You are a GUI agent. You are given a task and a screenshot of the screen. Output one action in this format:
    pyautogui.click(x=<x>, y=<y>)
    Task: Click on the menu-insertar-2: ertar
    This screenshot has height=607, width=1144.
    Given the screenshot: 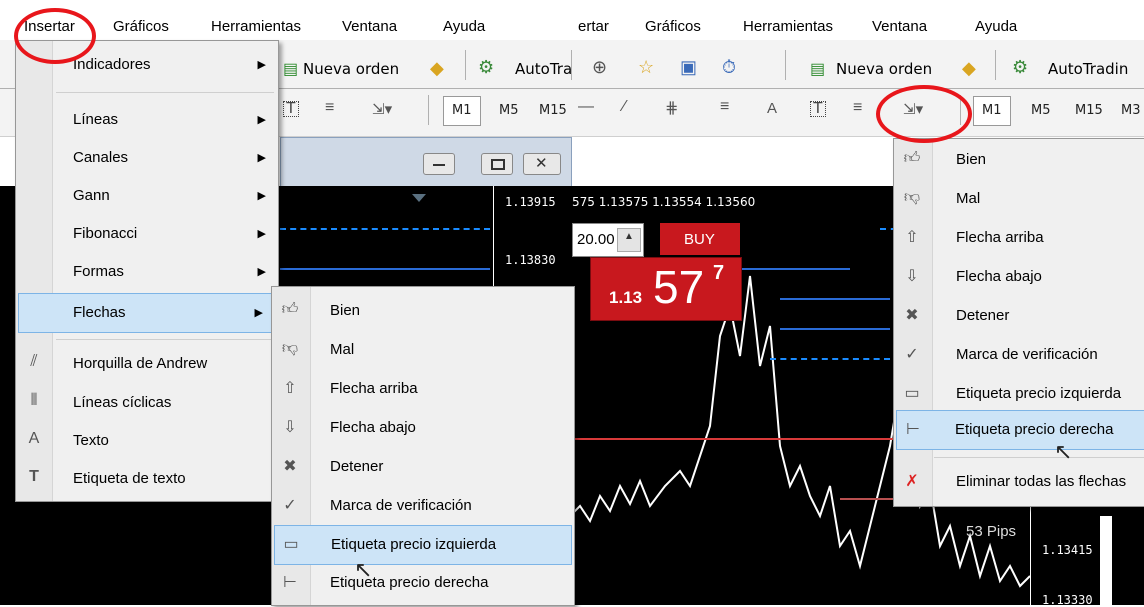 What is the action you would take?
    pyautogui.click(x=593, y=26)
    